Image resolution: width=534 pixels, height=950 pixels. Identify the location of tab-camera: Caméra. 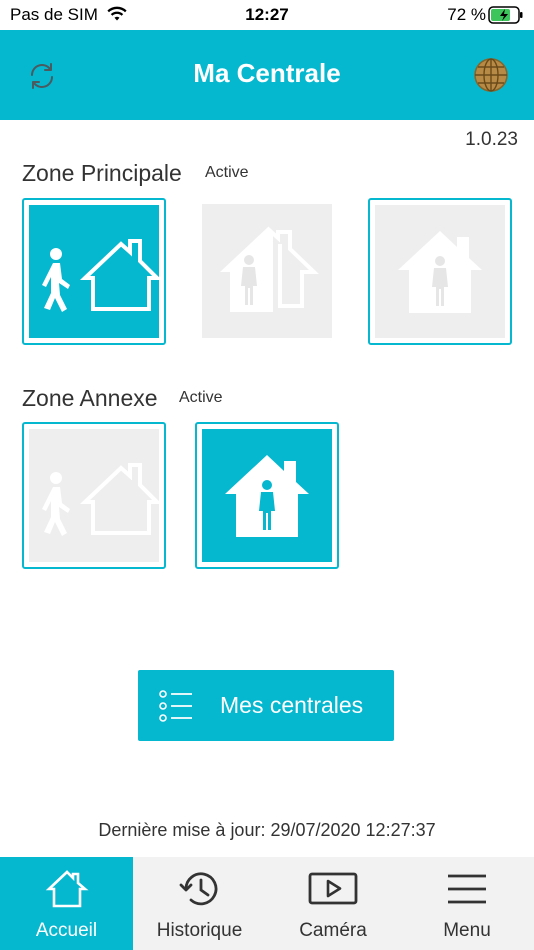
(333, 903).